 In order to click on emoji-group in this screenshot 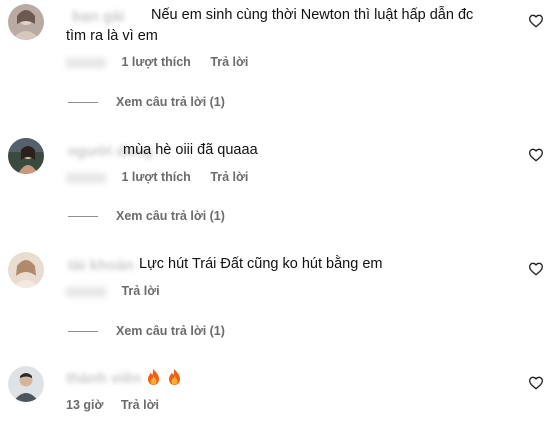, I will do `click(167, 378)`.